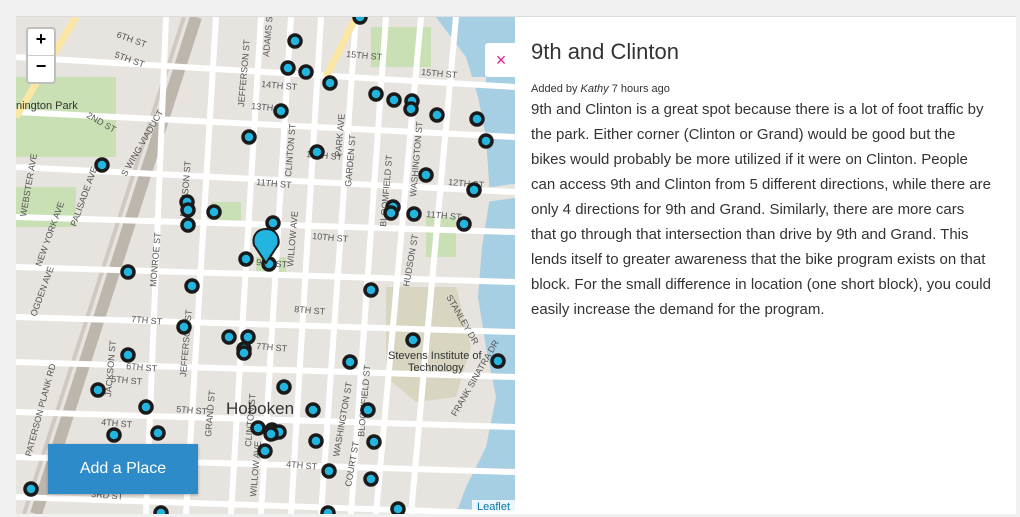  What do you see at coordinates (330, 237) in the screenshot?
I see `street-label: 10TH ST` at bounding box center [330, 237].